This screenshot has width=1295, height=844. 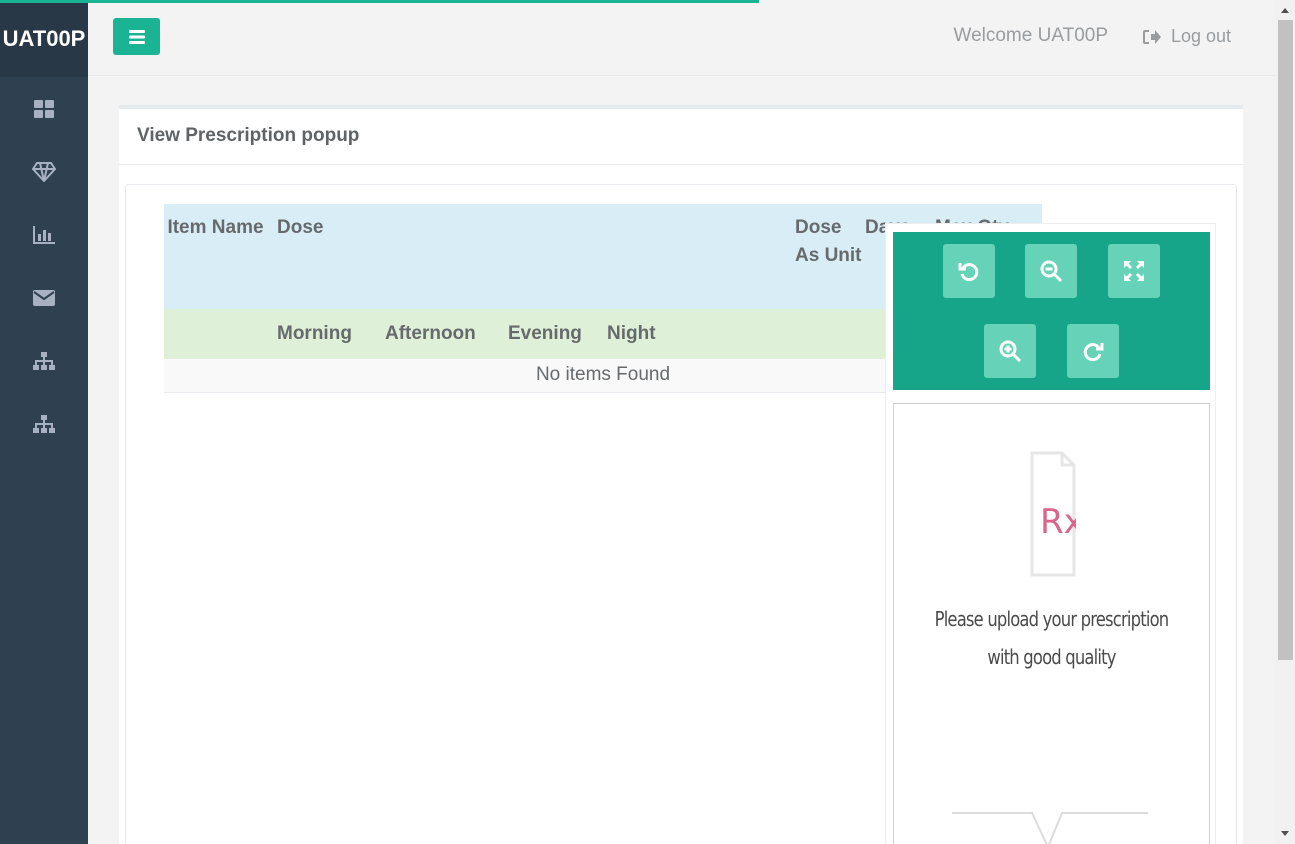 I want to click on upload-text-line-2: with good quality, so click(x=1051, y=657).